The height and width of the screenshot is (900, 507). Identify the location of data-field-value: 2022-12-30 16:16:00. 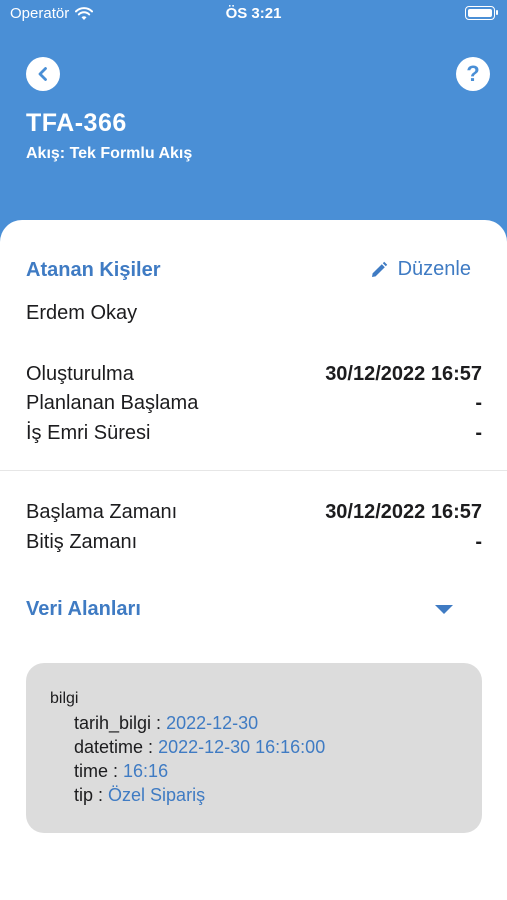
(242, 747).